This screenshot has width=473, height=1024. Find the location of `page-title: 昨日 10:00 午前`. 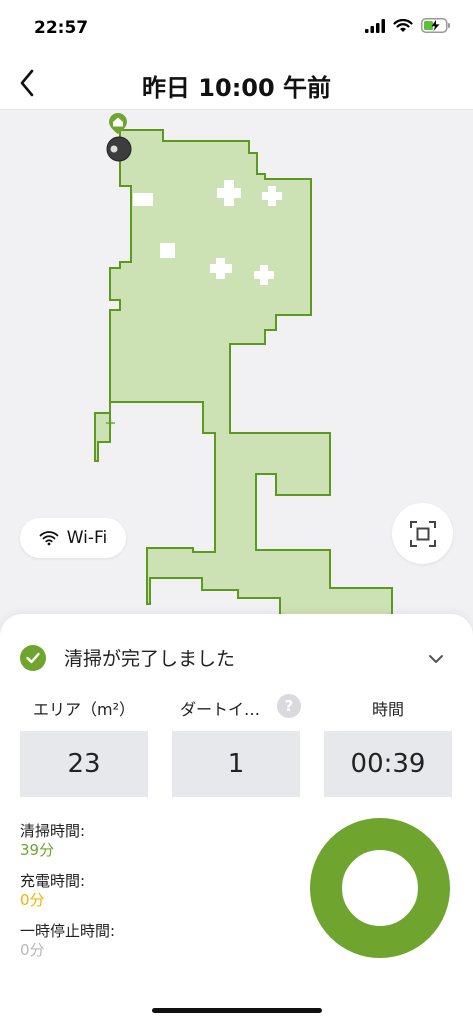

page-title: 昨日 10:00 午前 is located at coordinates (236, 88).